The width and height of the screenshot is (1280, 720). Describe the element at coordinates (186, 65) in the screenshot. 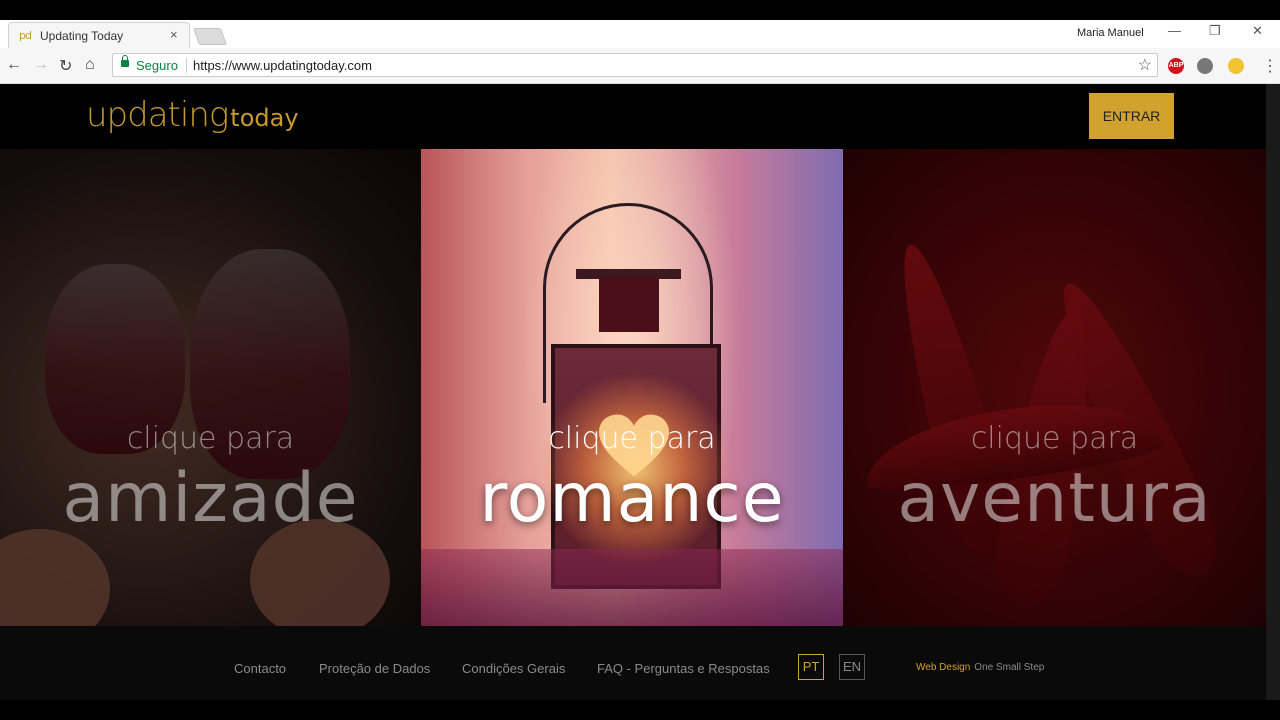

I see `omnibox-separator` at that location.